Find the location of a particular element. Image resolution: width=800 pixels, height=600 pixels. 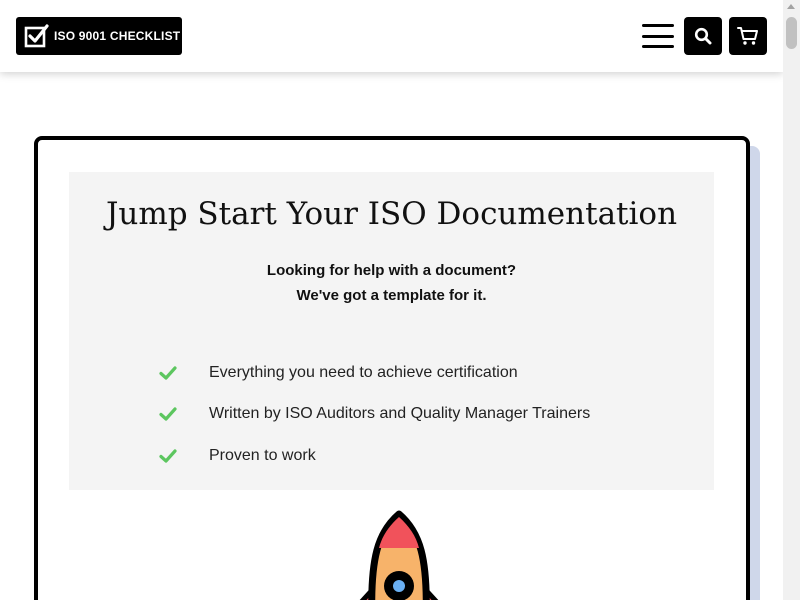

site-header: ISO 9001 CHECKLIST is located at coordinates (391, 36).